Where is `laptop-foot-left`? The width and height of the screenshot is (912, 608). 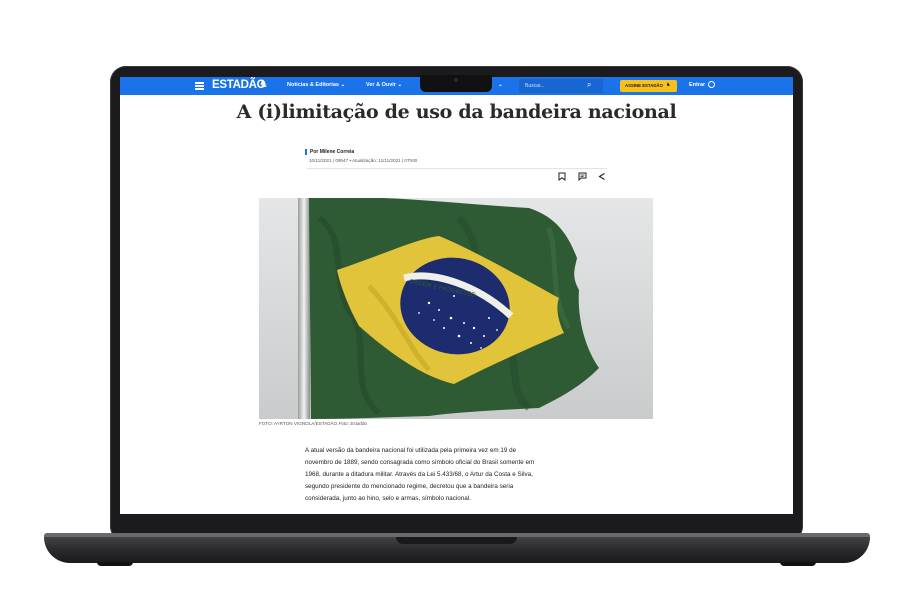
laptop-foot-left is located at coordinates (115, 564).